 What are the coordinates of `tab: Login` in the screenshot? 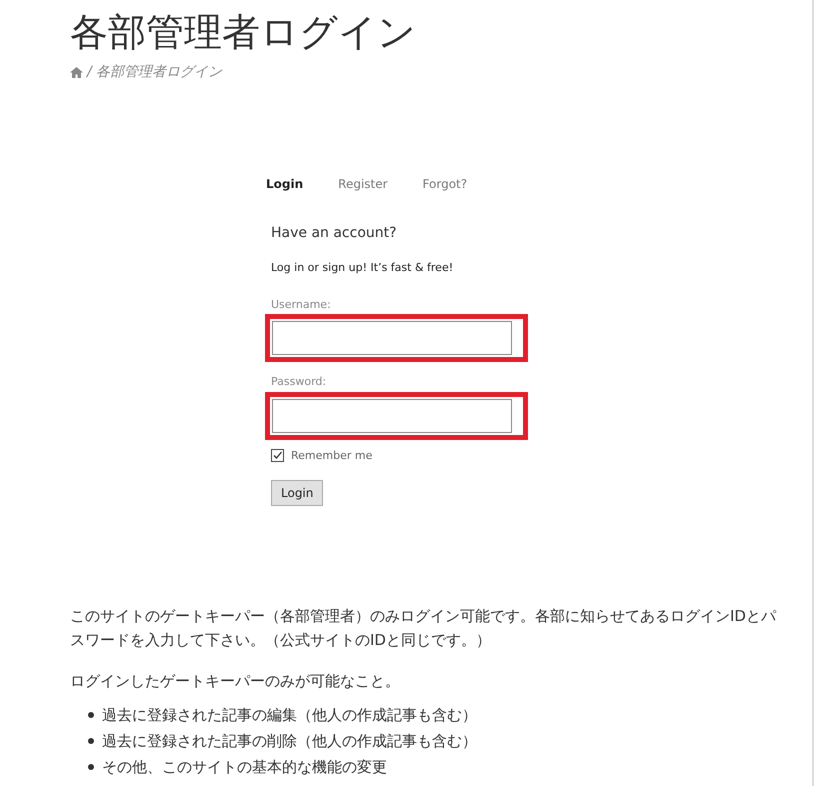 It's located at (285, 184).